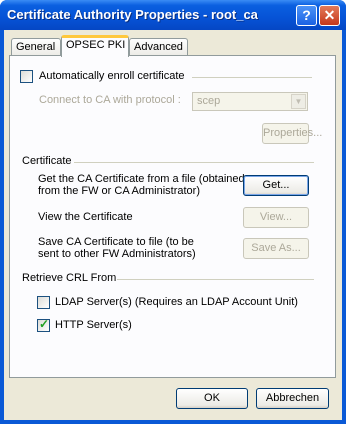 Image resolution: width=346 pixels, height=424 pixels. I want to click on tab-advanced-label: Advanced, so click(158, 47).